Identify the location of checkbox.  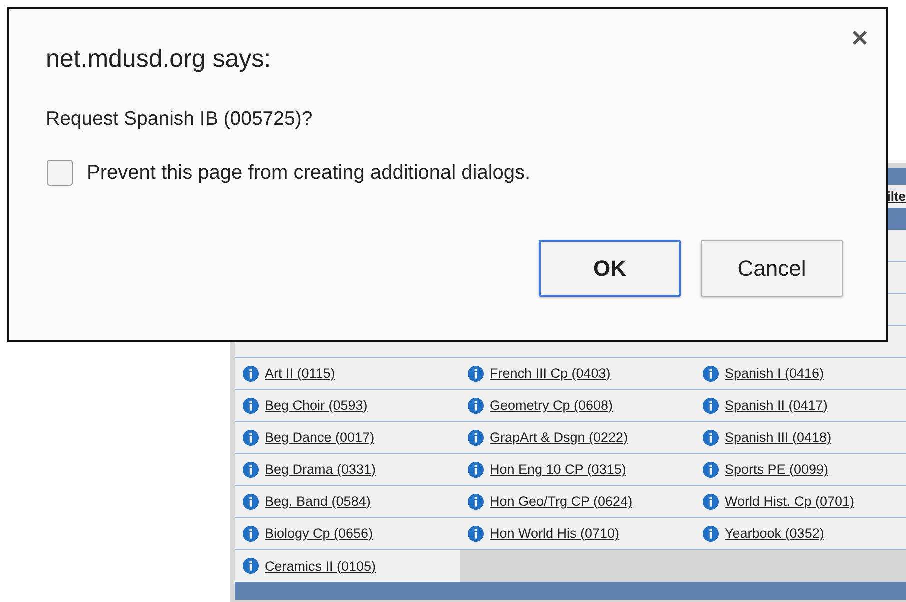
(60, 173).